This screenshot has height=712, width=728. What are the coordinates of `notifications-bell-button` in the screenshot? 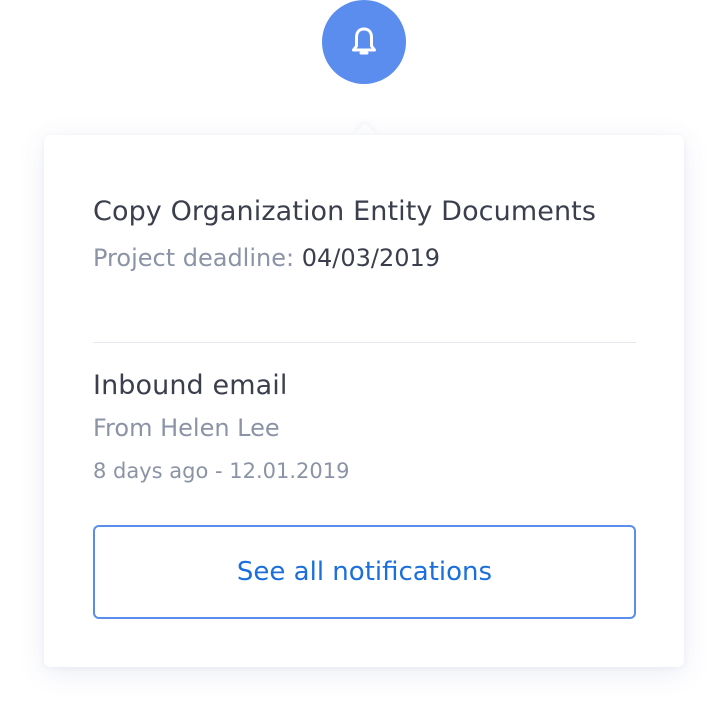 It's located at (364, 42).